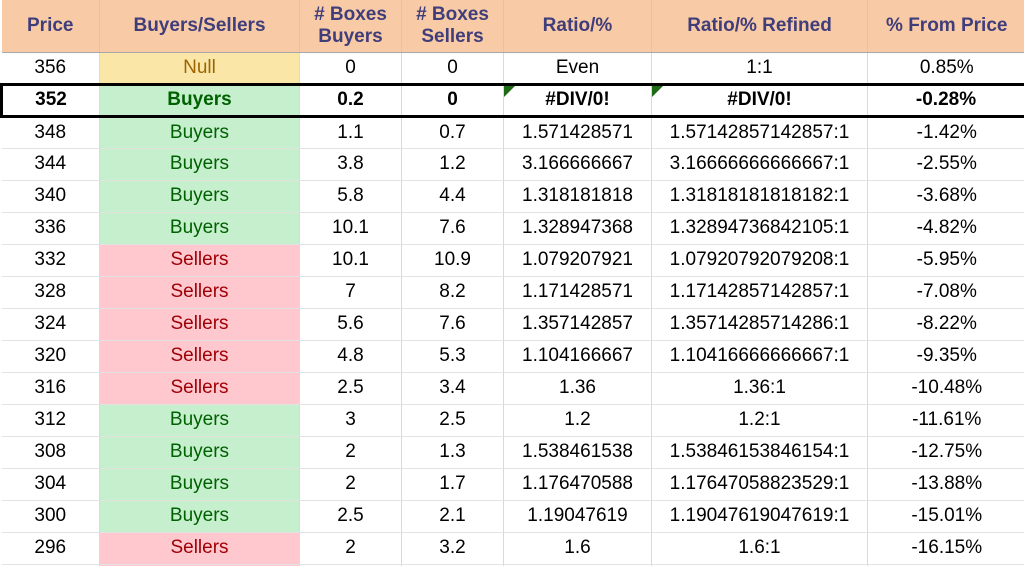 Image resolution: width=1024 pixels, height=566 pixels. What do you see at coordinates (577, 196) in the screenshot?
I see `cell-ratio: 1.318181818` at bounding box center [577, 196].